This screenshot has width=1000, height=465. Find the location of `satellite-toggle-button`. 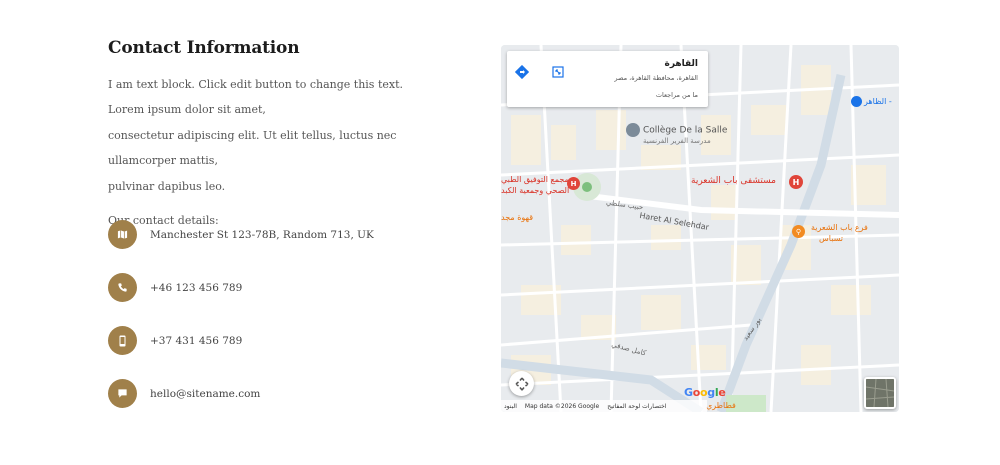

satellite-toggle-button is located at coordinates (880, 393).